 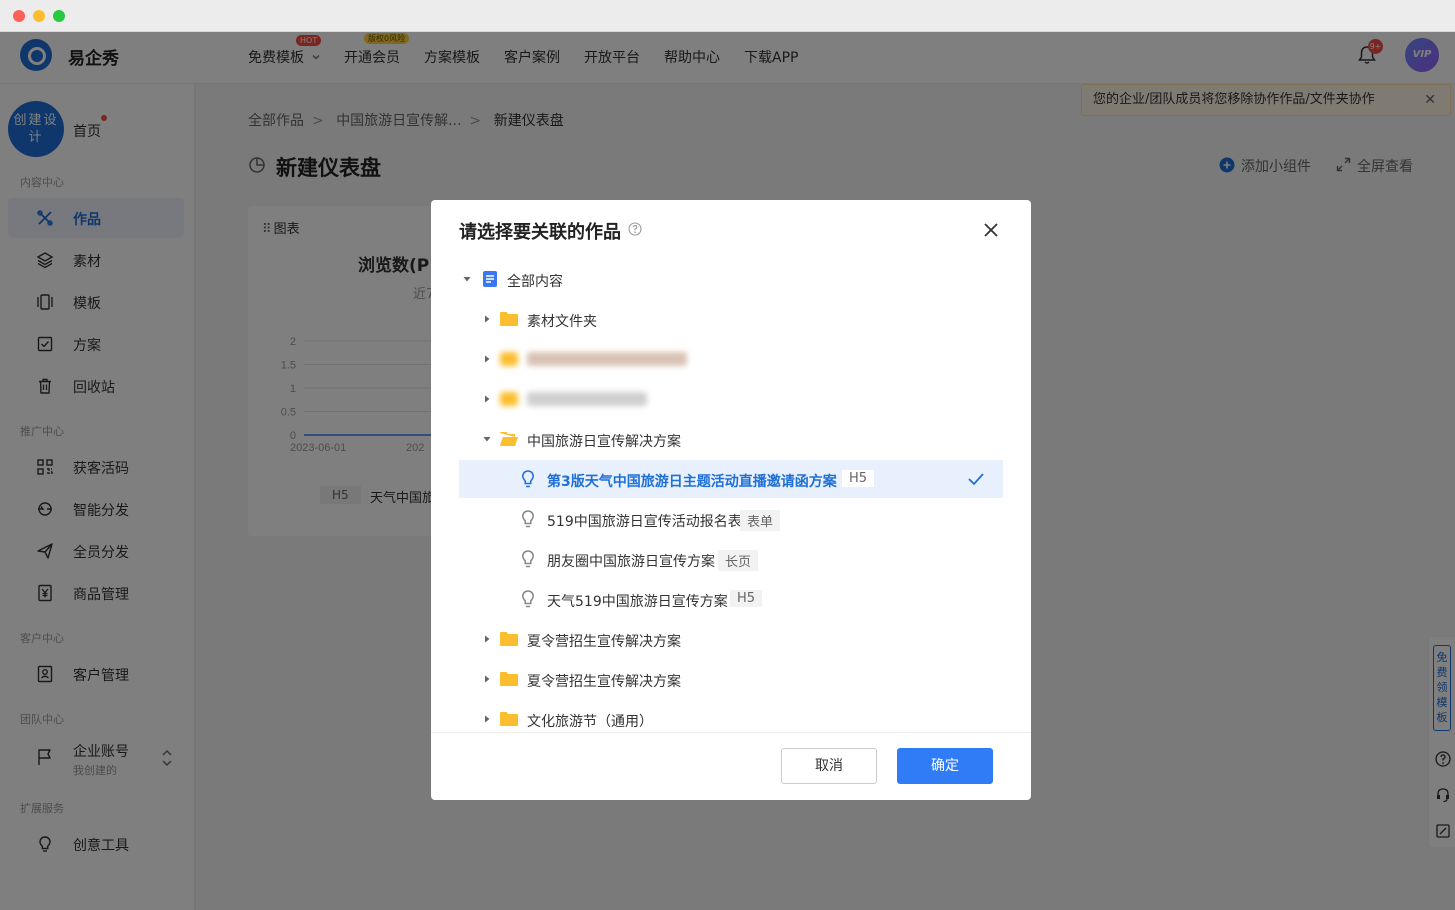 I want to click on zoom-window-button, so click(x=59, y=16).